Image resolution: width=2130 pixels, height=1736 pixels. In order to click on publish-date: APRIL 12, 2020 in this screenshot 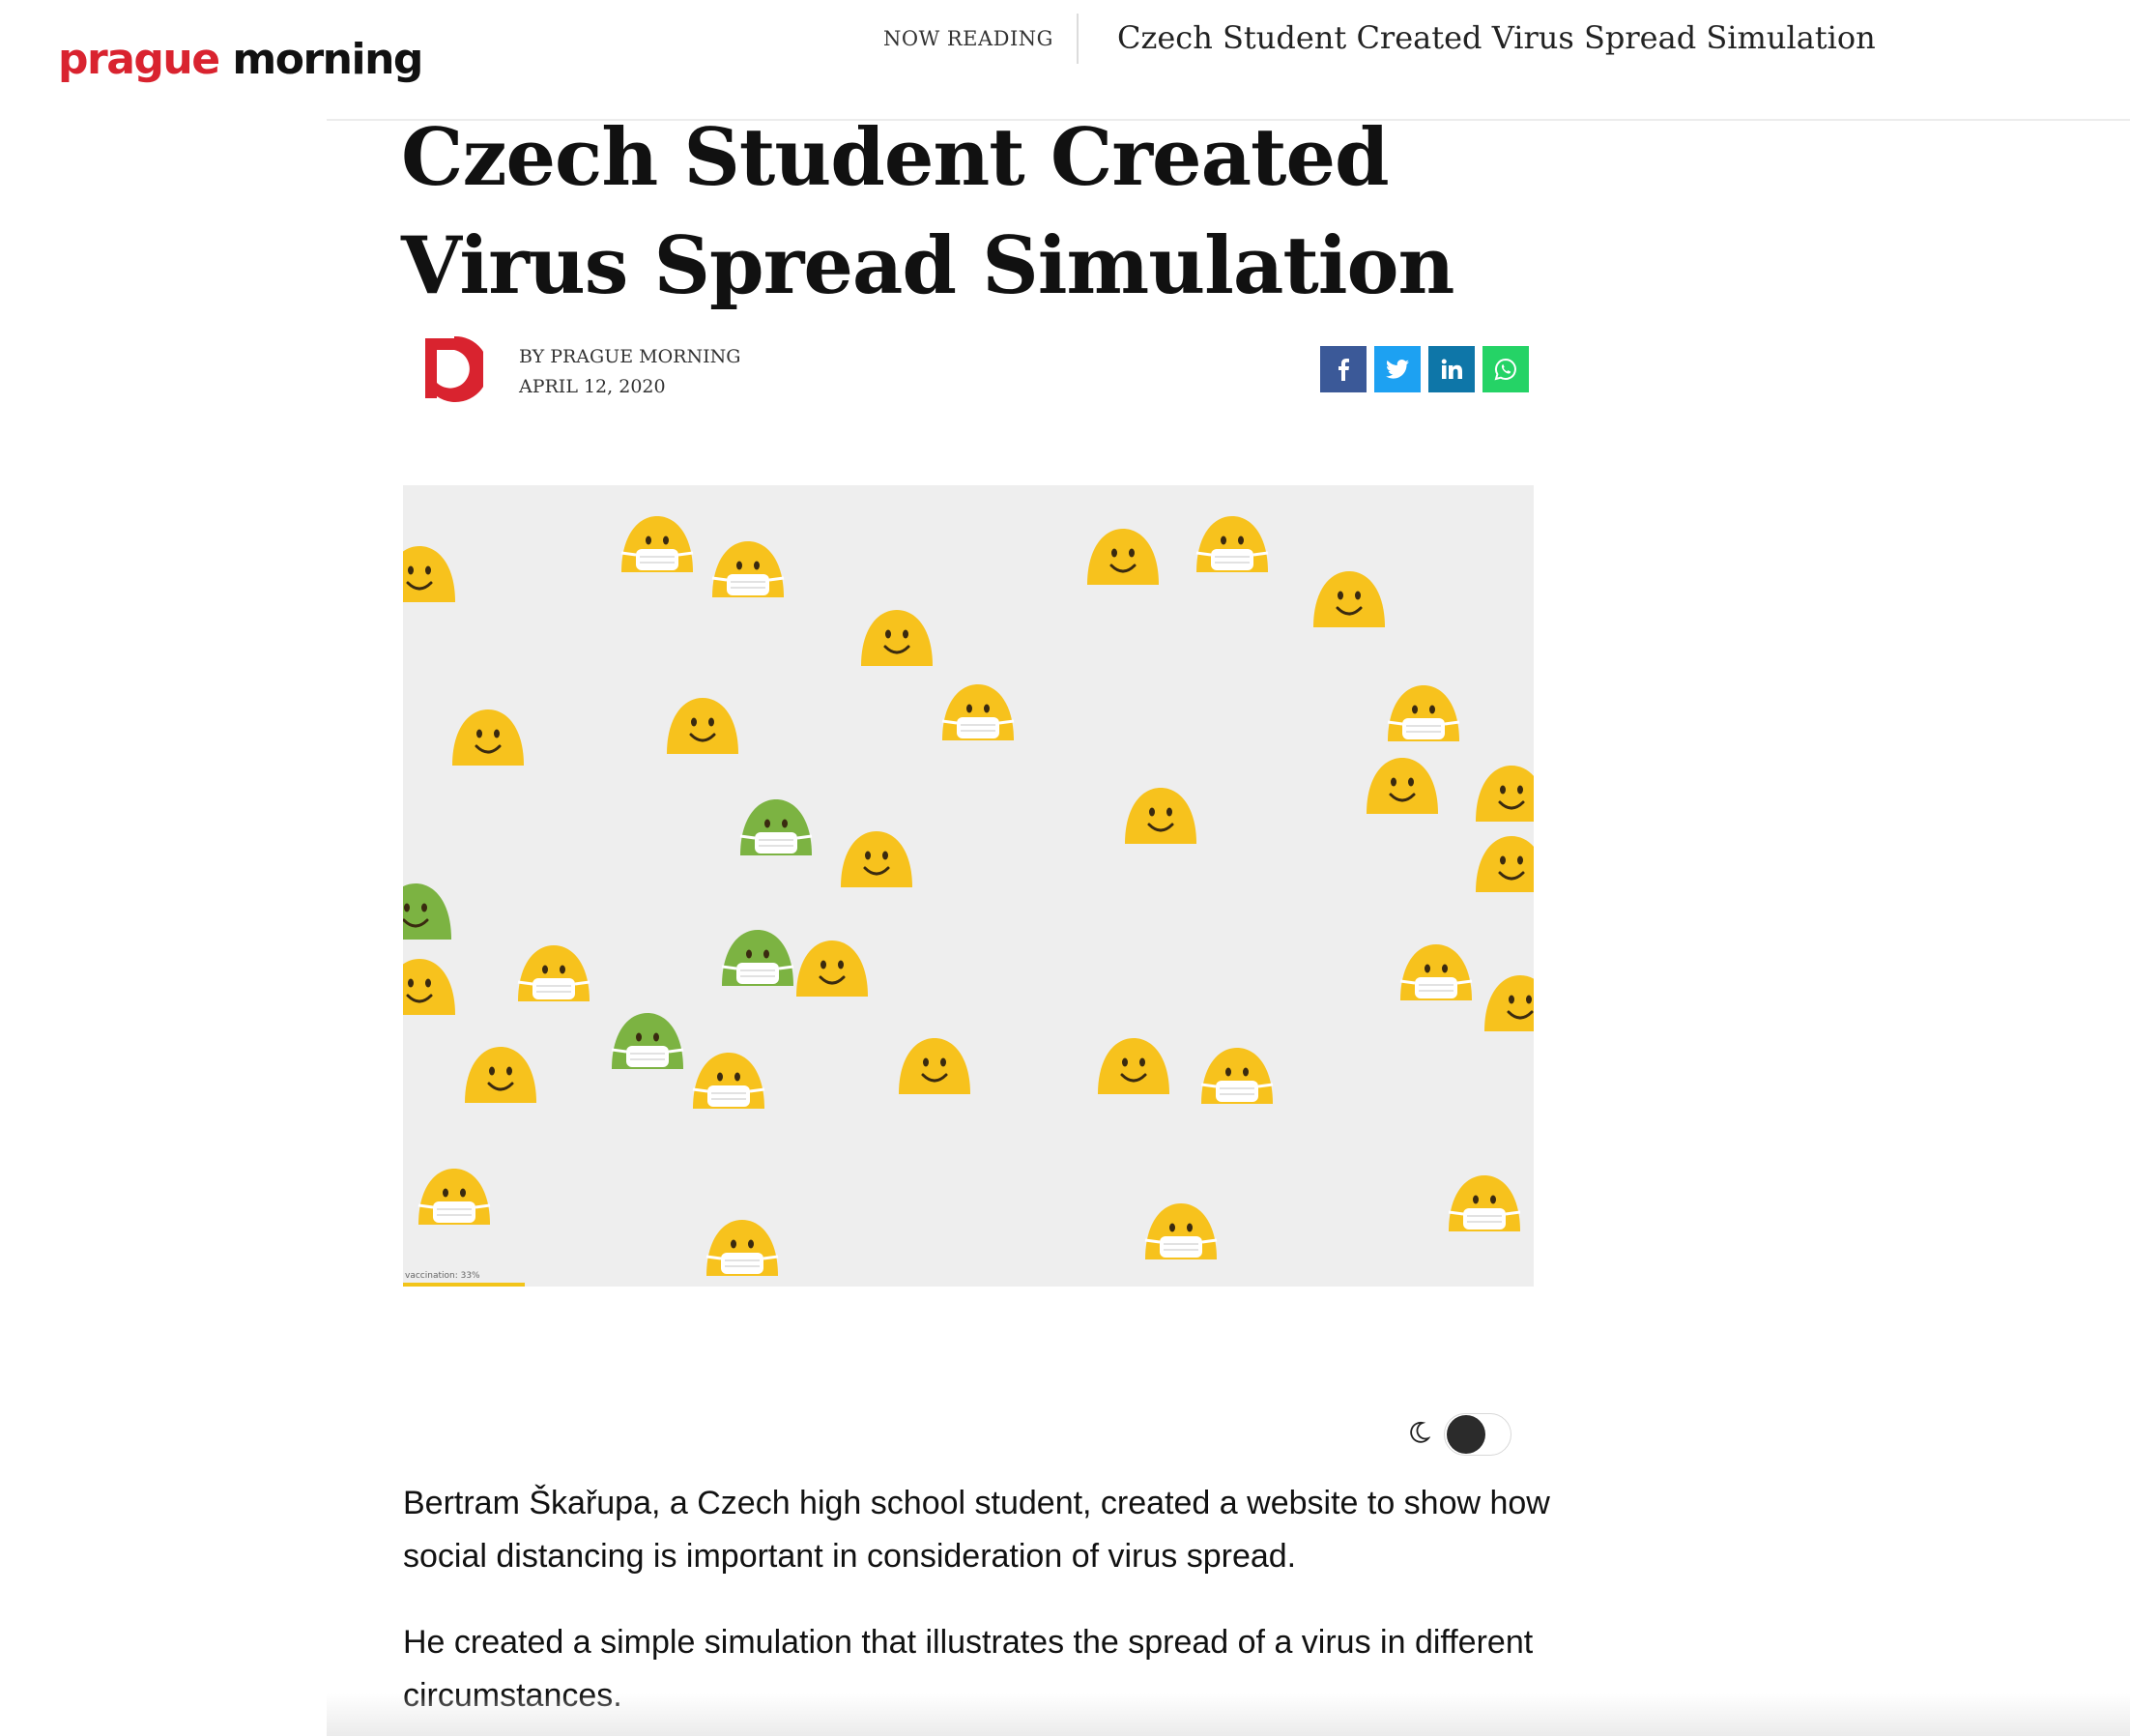, I will do `click(592, 386)`.